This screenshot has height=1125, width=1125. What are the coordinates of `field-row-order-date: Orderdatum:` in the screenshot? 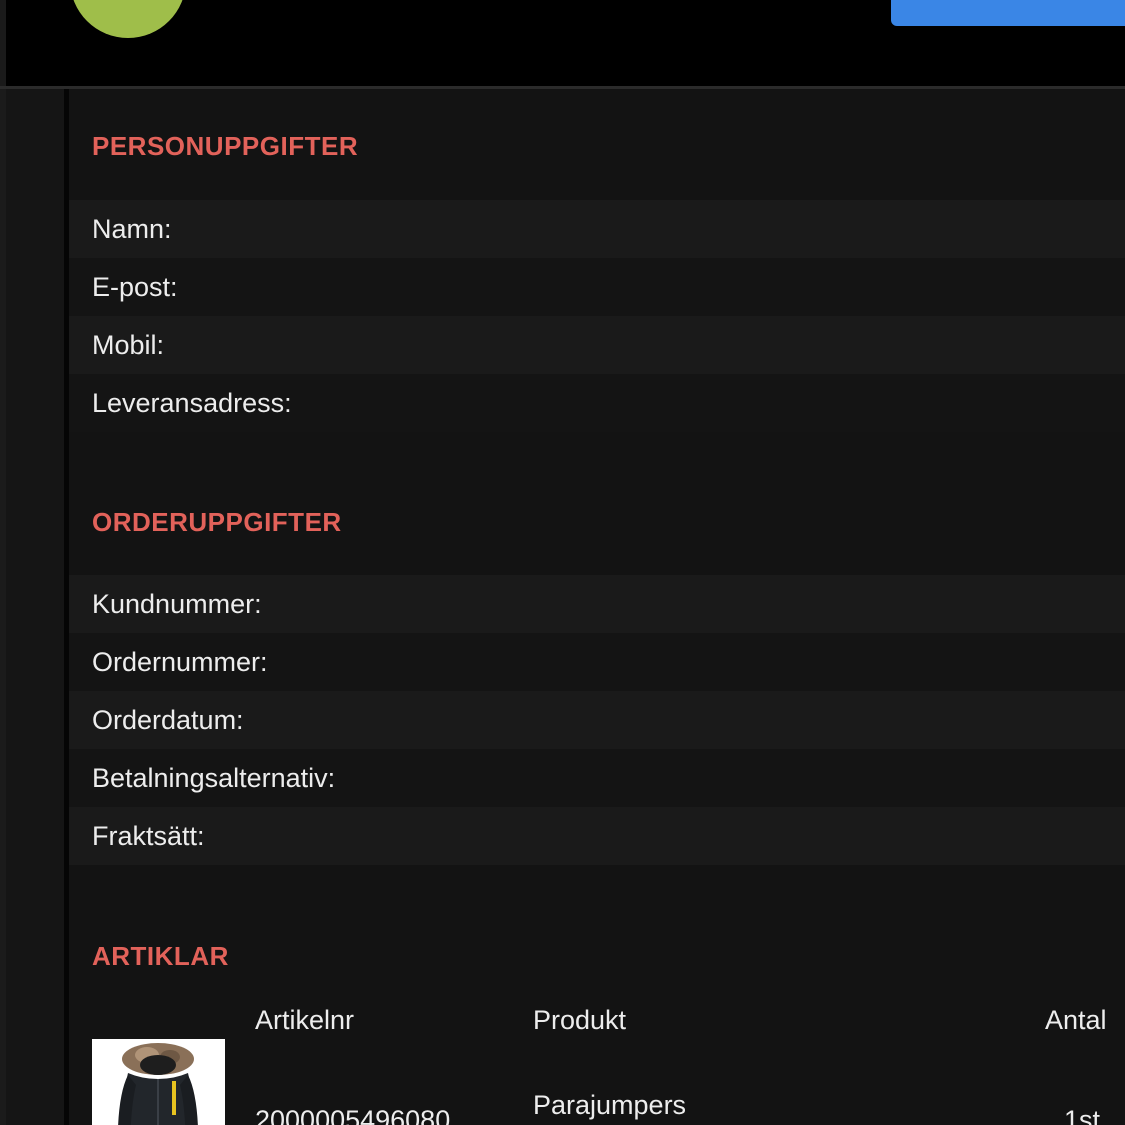 It's located at (597, 720).